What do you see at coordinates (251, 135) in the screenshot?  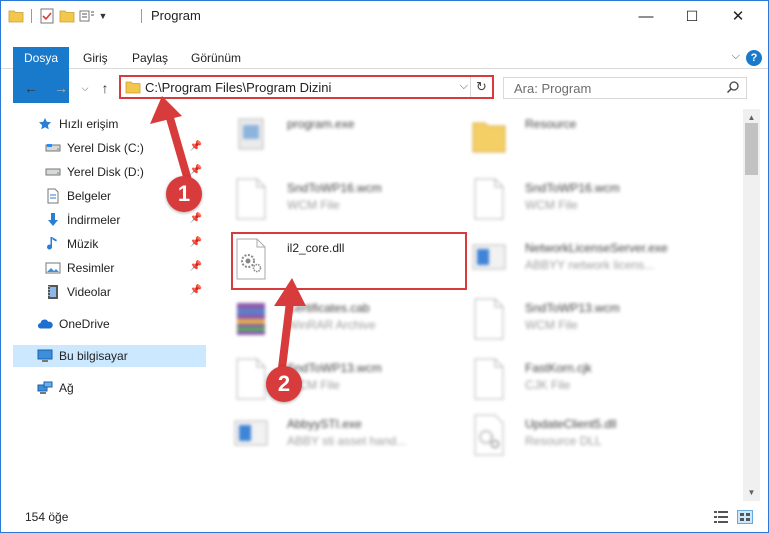 I see `exe-icon` at bounding box center [251, 135].